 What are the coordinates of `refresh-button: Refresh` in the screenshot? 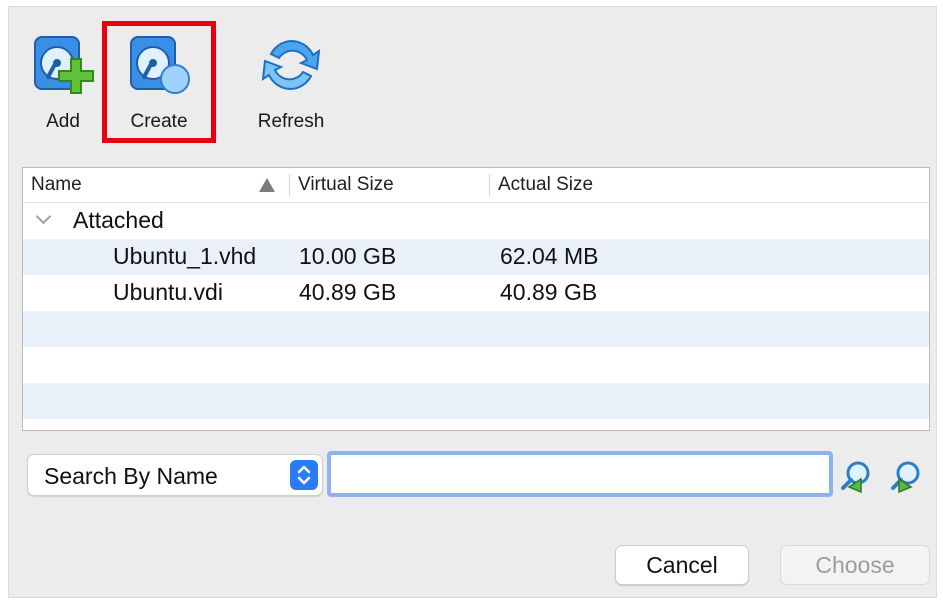 It's located at (291, 77).